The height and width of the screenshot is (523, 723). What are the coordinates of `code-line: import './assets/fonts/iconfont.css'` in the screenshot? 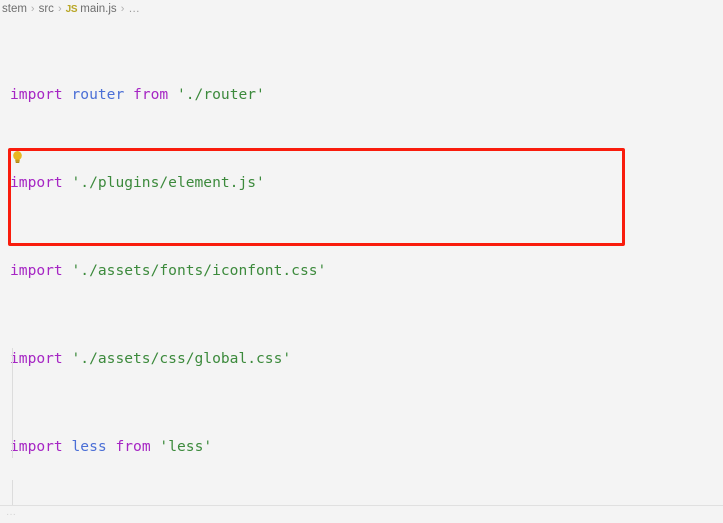 It's located at (361, 271).